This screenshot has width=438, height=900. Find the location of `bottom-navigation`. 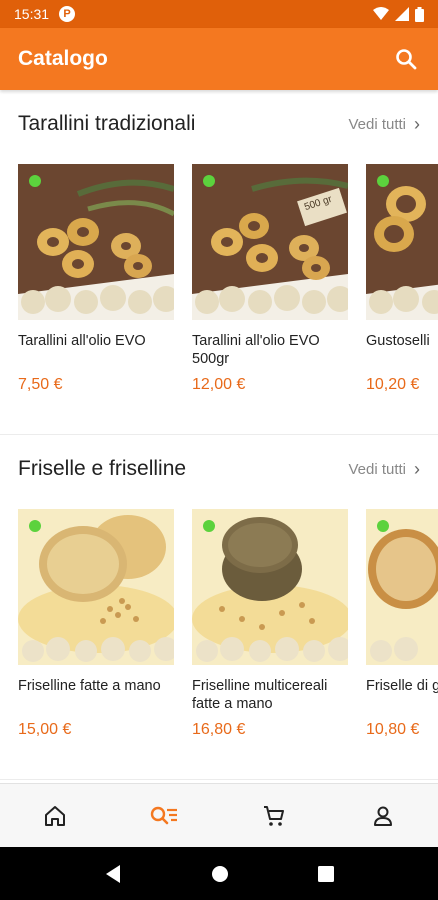

bottom-navigation is located at coordinates (219, 815).